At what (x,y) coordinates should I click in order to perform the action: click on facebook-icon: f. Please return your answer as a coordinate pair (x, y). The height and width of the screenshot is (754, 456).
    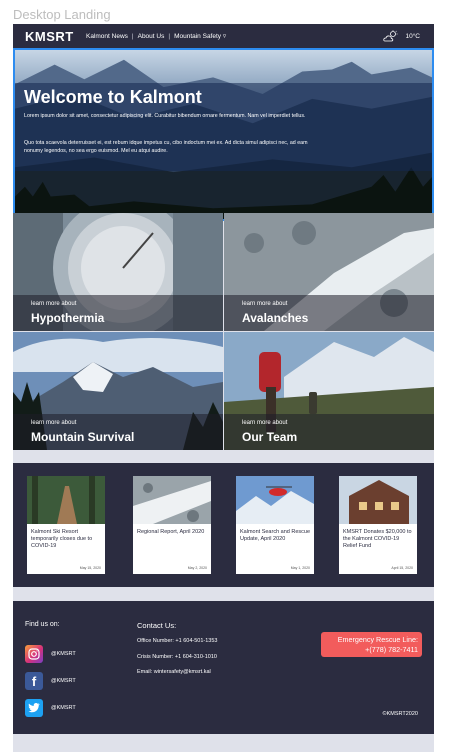
    Looking at the image, I should click on (34, 681).